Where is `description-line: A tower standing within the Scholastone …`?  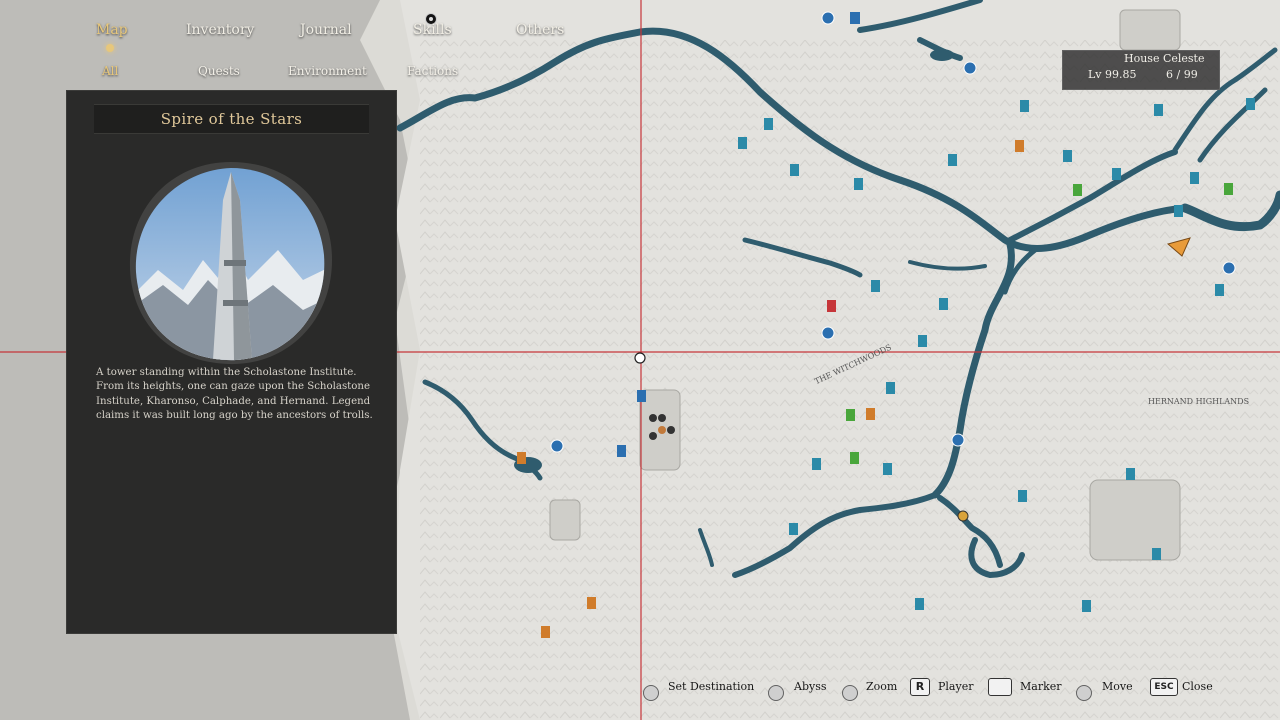
description-line: A tower standing within the Scholastone … is located at coordinates (226, 372).